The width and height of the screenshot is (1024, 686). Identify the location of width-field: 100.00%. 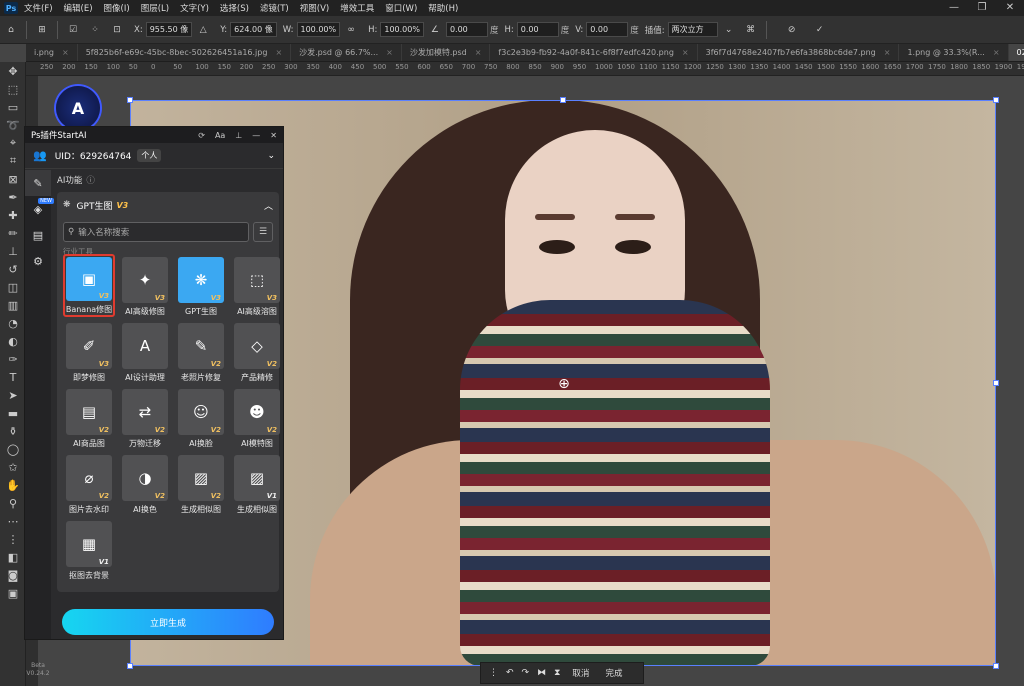
(318, 29).